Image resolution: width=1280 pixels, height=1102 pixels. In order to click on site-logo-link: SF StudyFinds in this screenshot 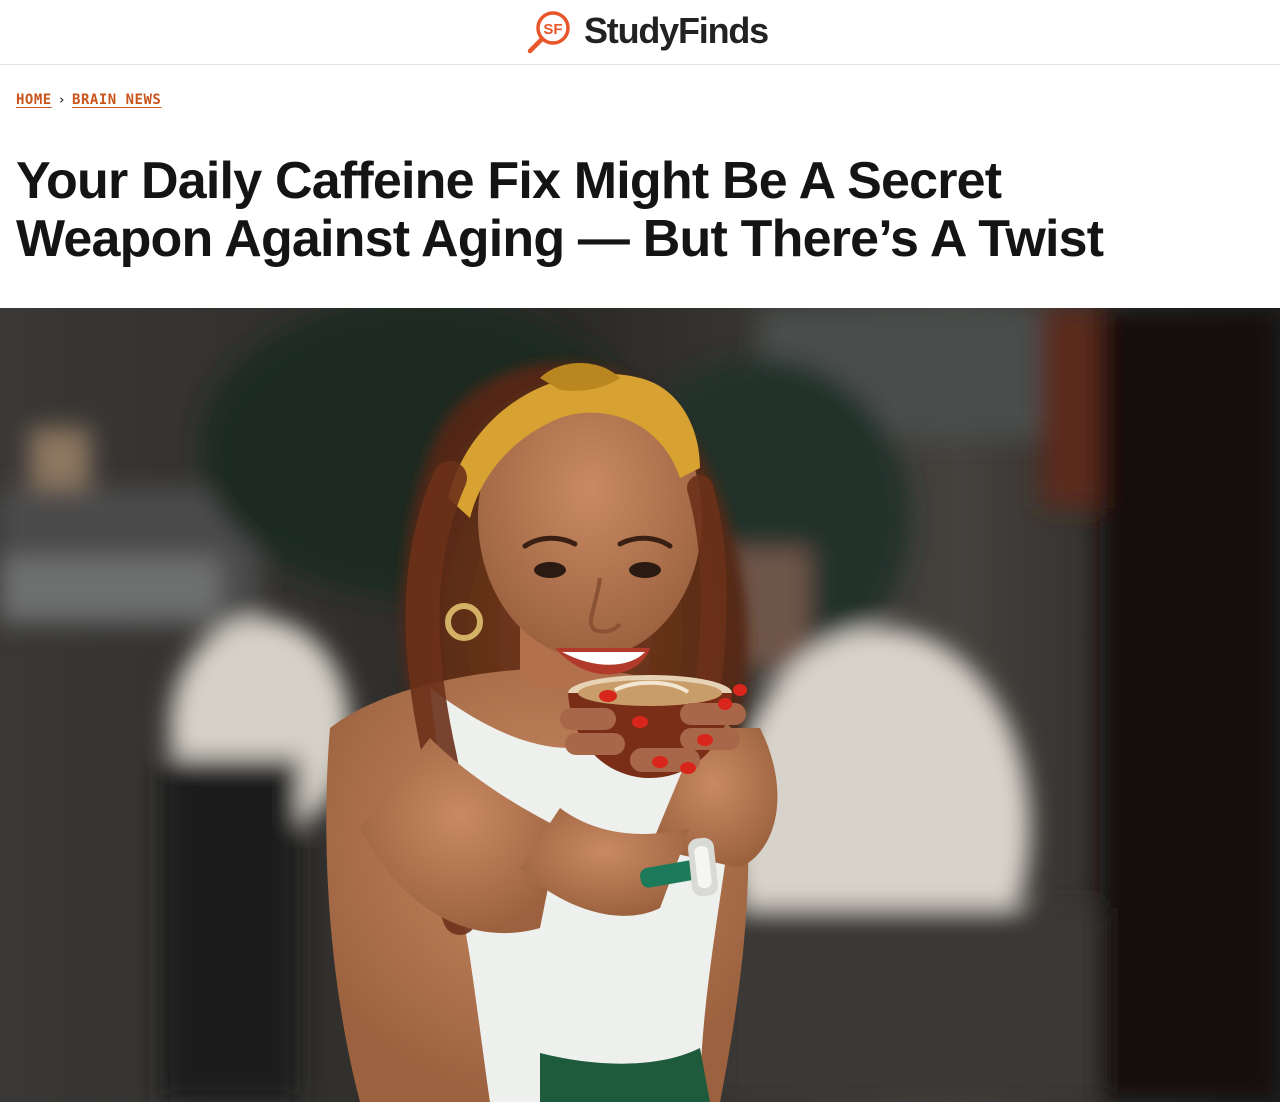, I will do `click(647, 31)`.